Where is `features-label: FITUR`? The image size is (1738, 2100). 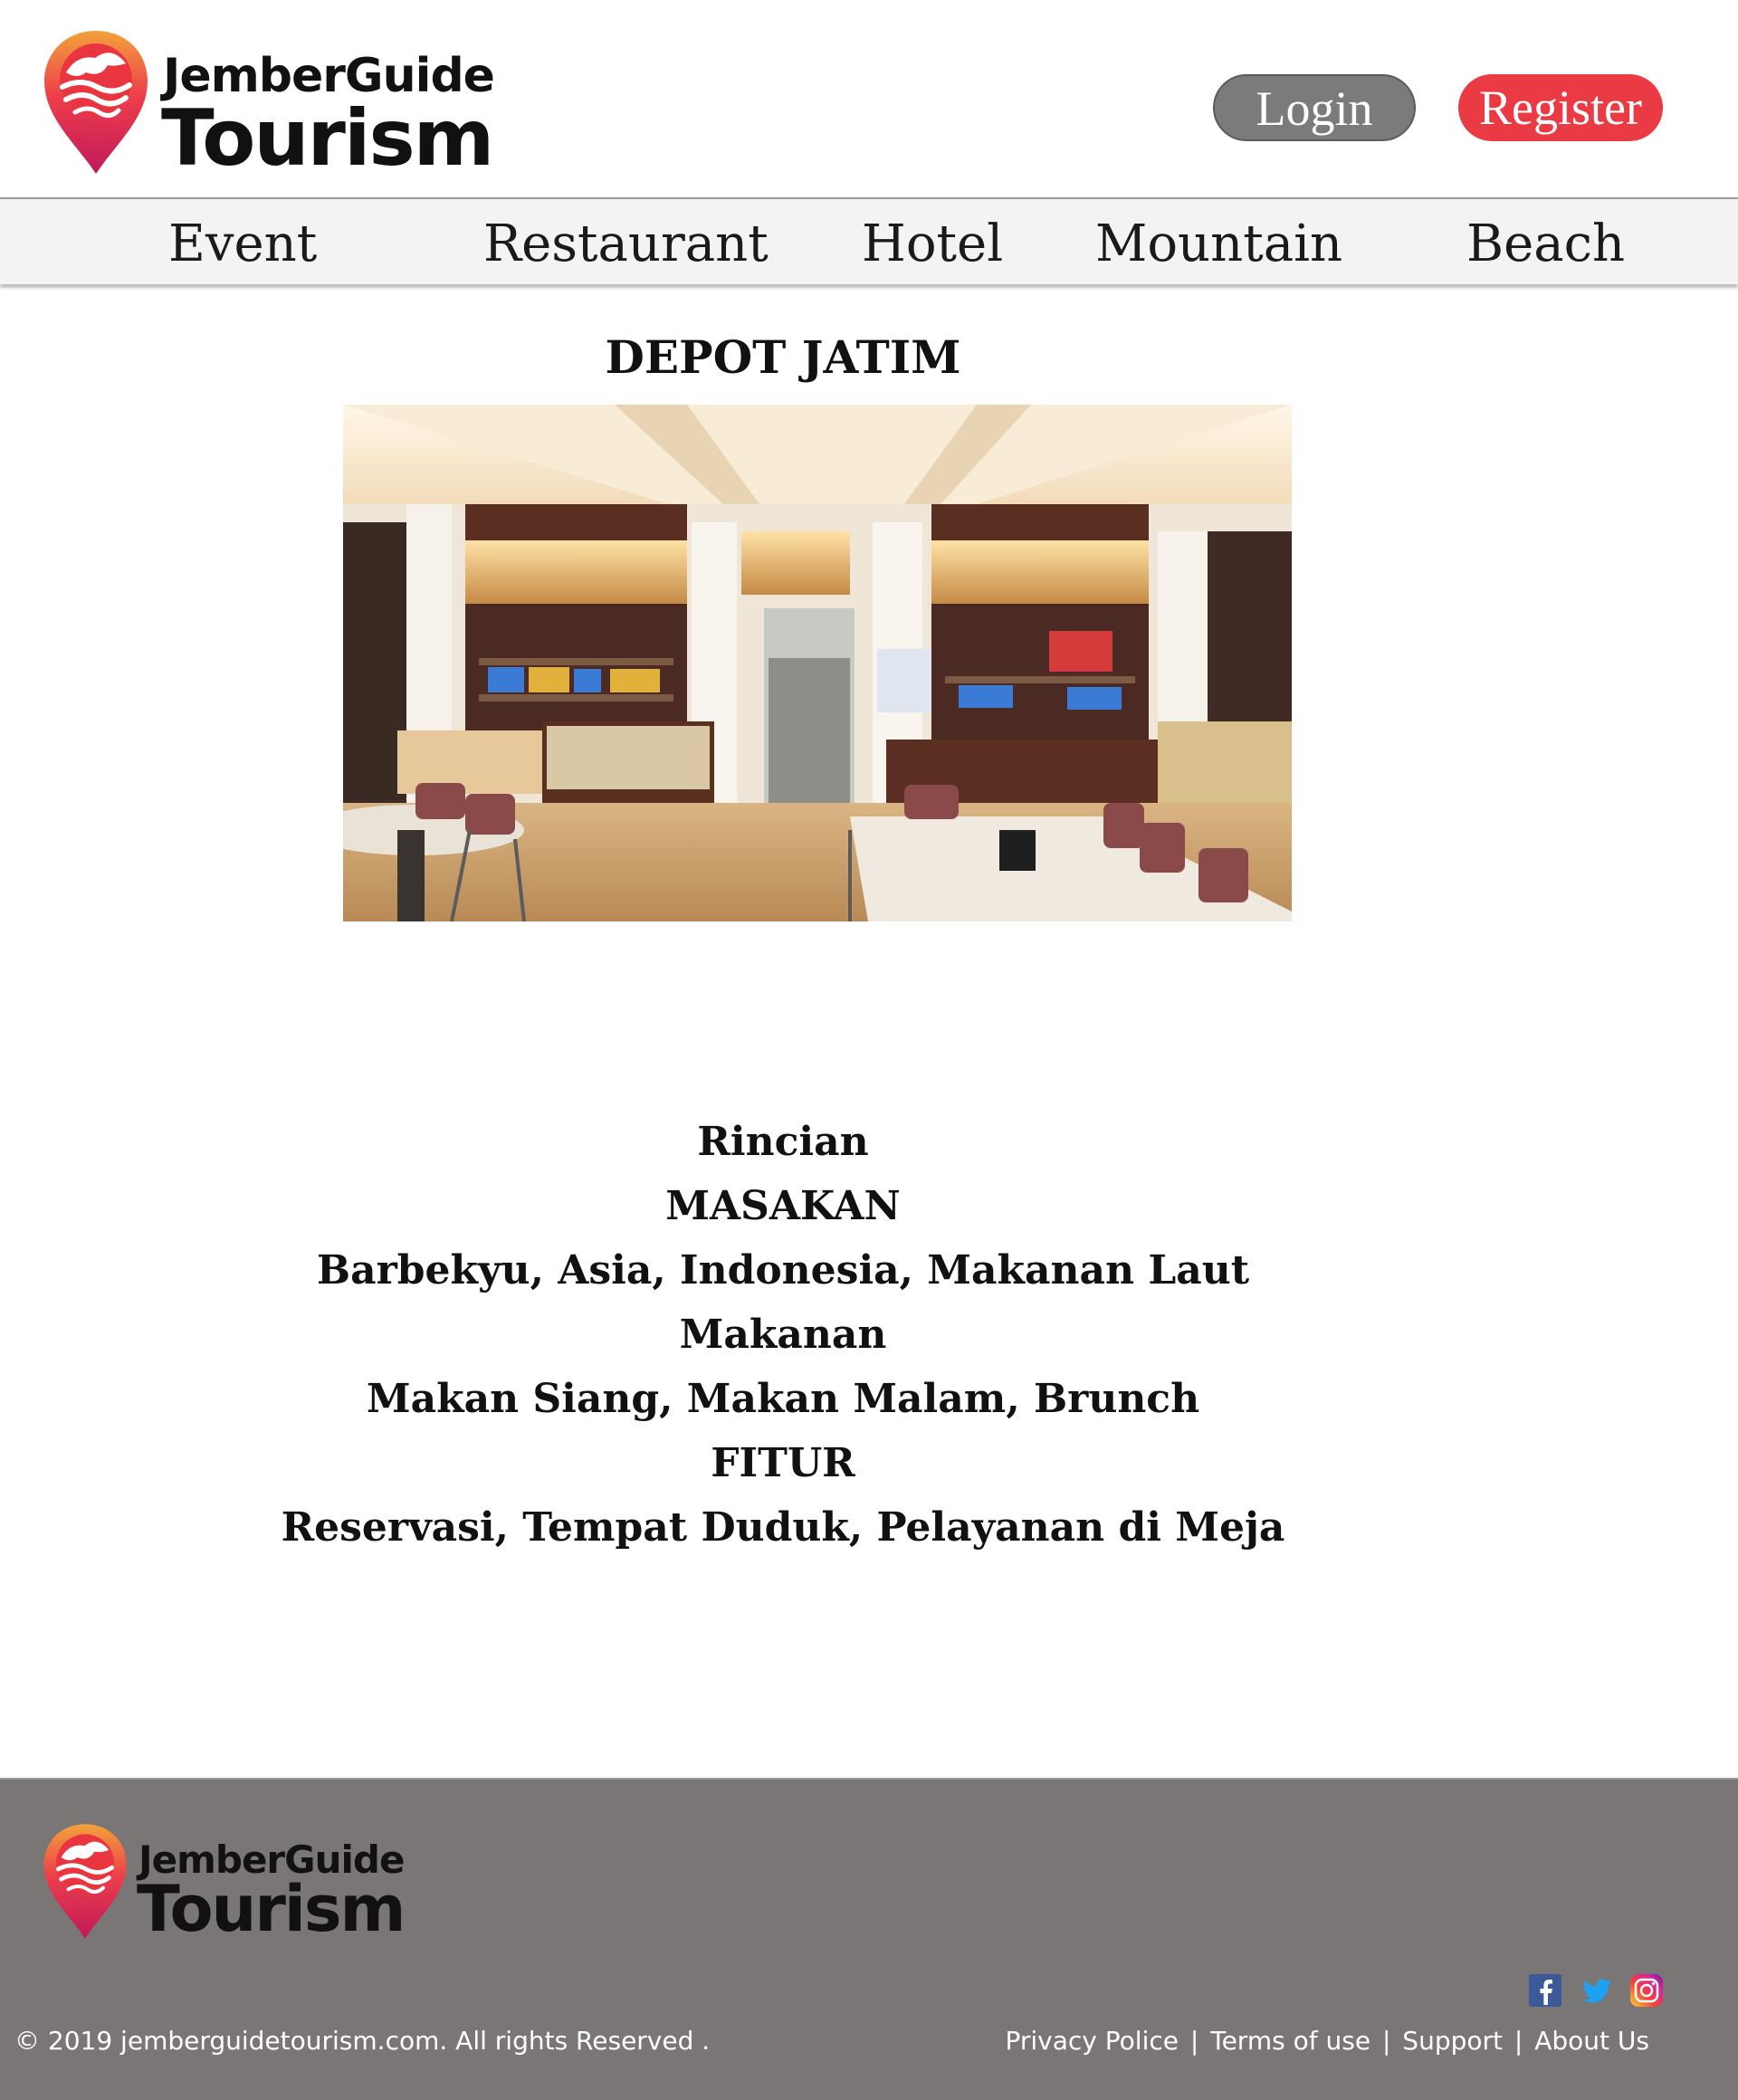
features-label: FITUR is located at coordinates (783, 1463).